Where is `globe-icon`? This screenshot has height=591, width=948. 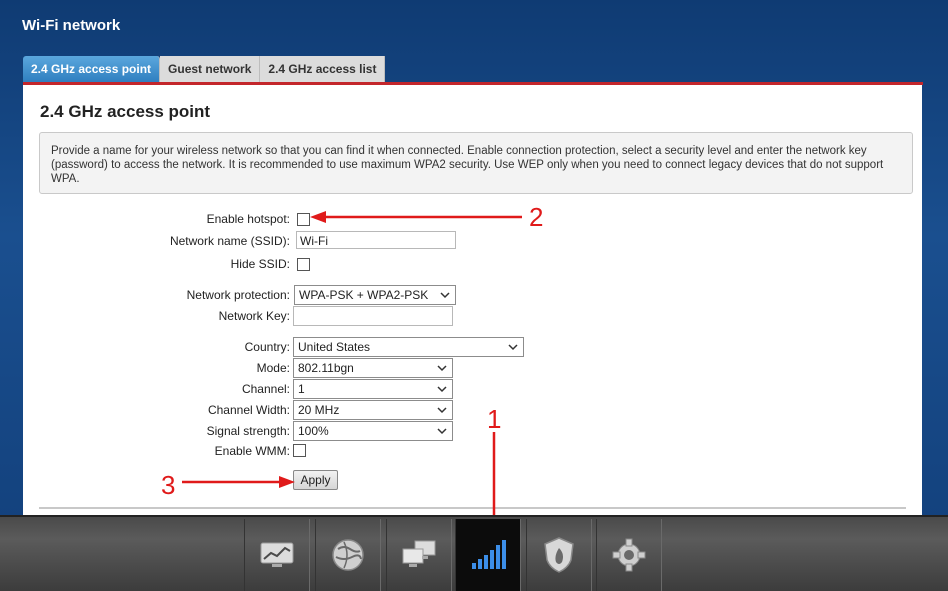
globe-icon is located at coordinates (348, 555).